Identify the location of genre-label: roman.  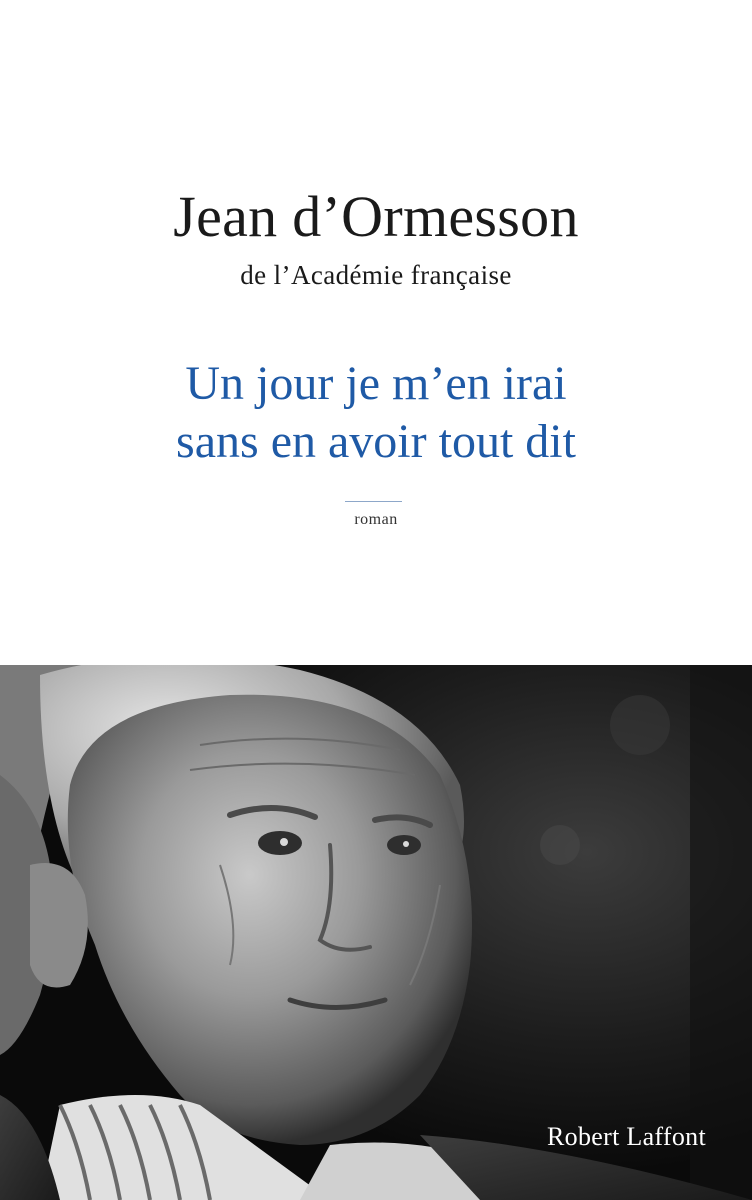
(376, 519).